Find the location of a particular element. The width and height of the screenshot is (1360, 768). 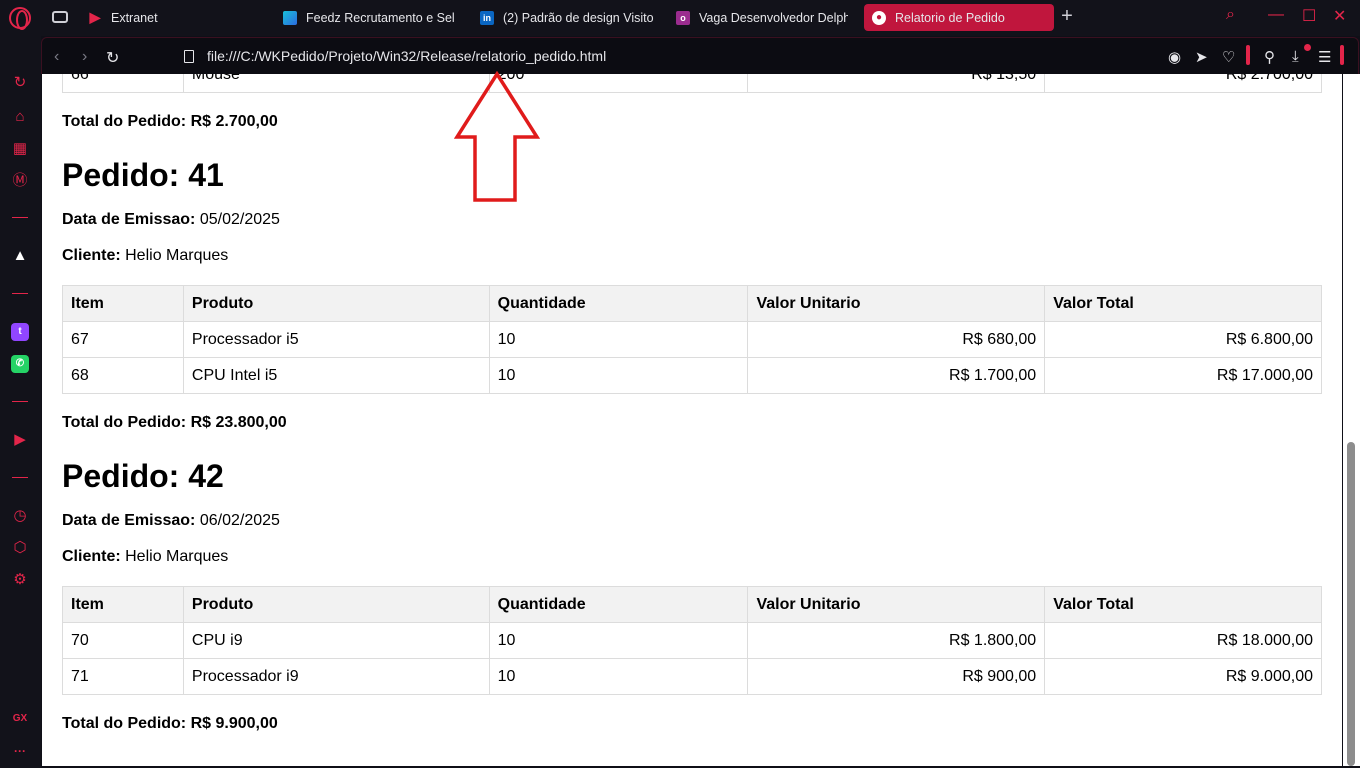

header-produto: Produto is located at coordinates (336, 303).